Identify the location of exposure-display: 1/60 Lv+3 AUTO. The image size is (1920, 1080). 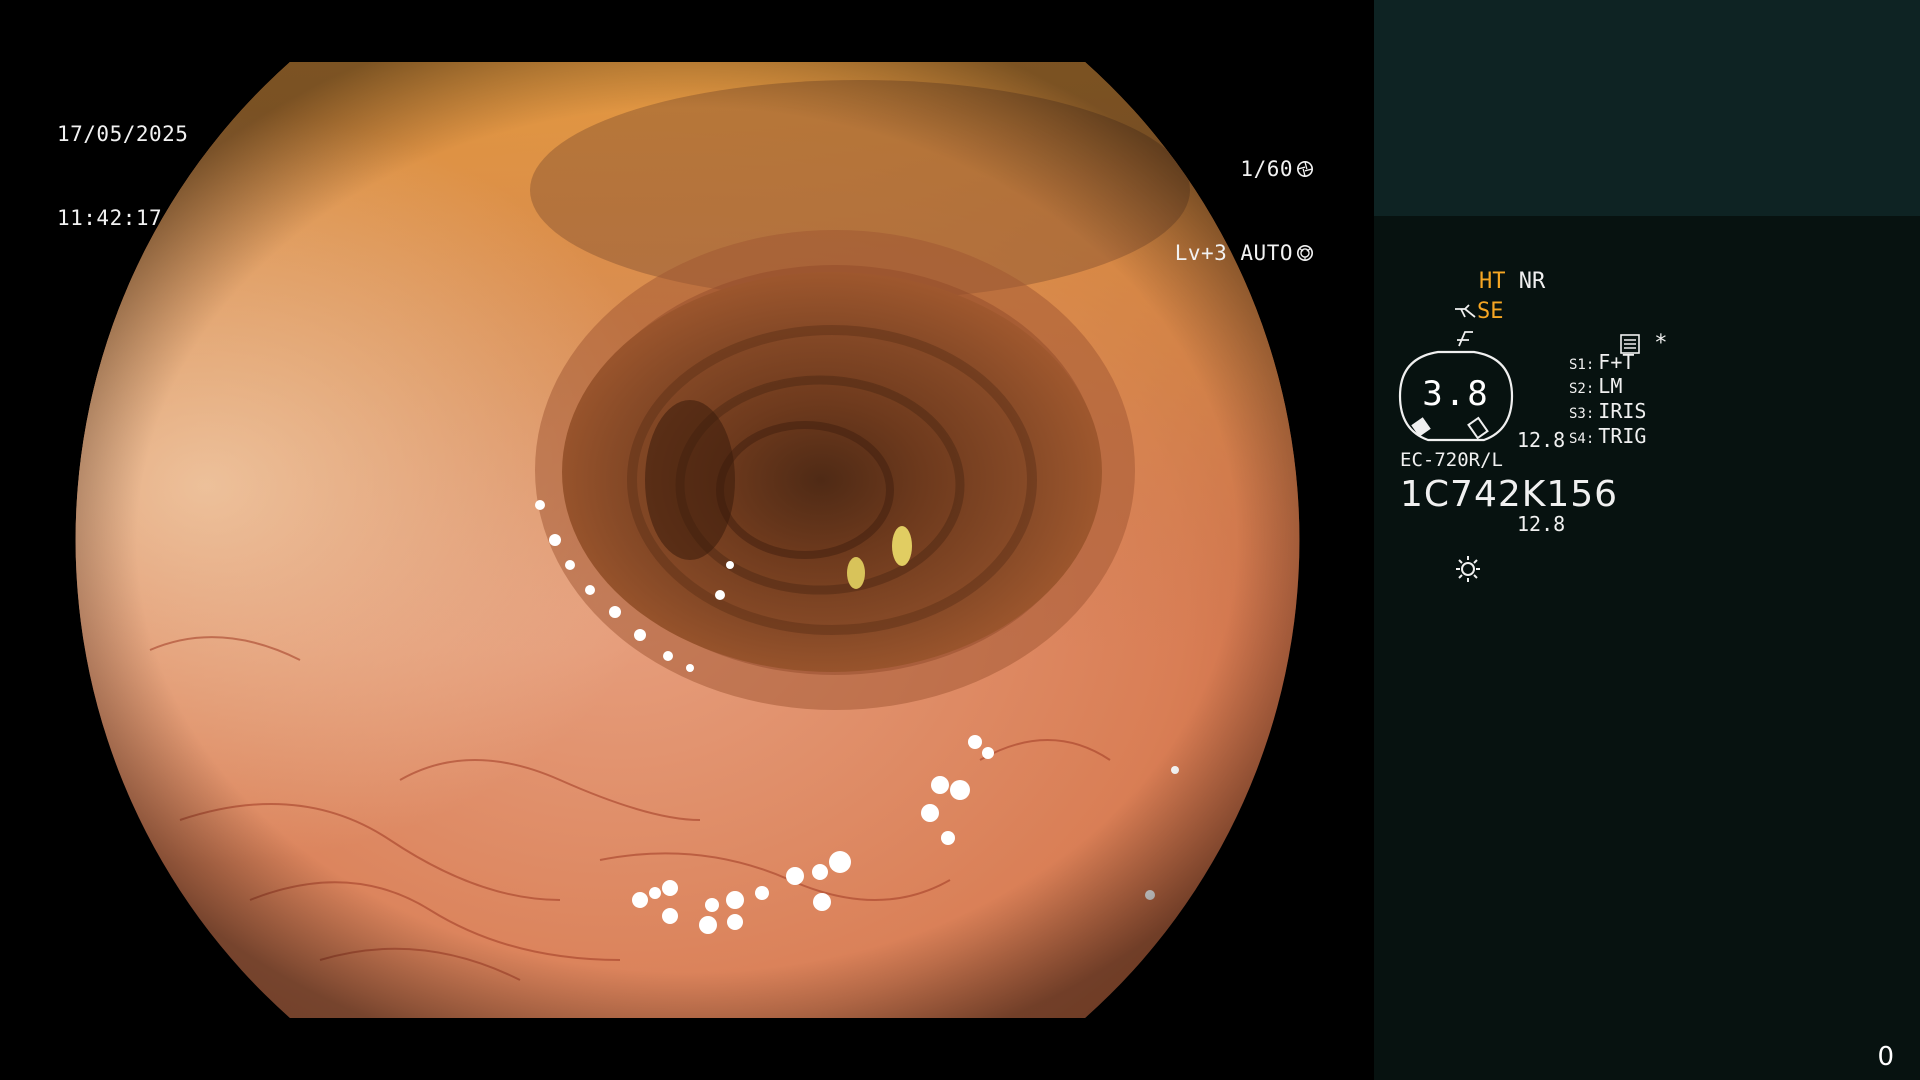
(1244, 211).